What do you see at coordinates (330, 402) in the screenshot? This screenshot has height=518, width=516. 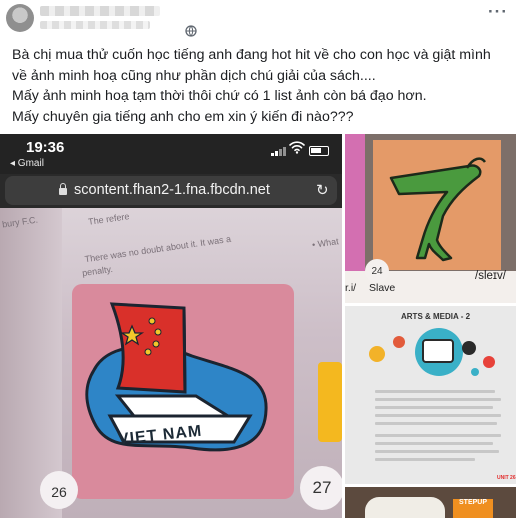 I see `yellow-shape` at bounding box center [330, 402].